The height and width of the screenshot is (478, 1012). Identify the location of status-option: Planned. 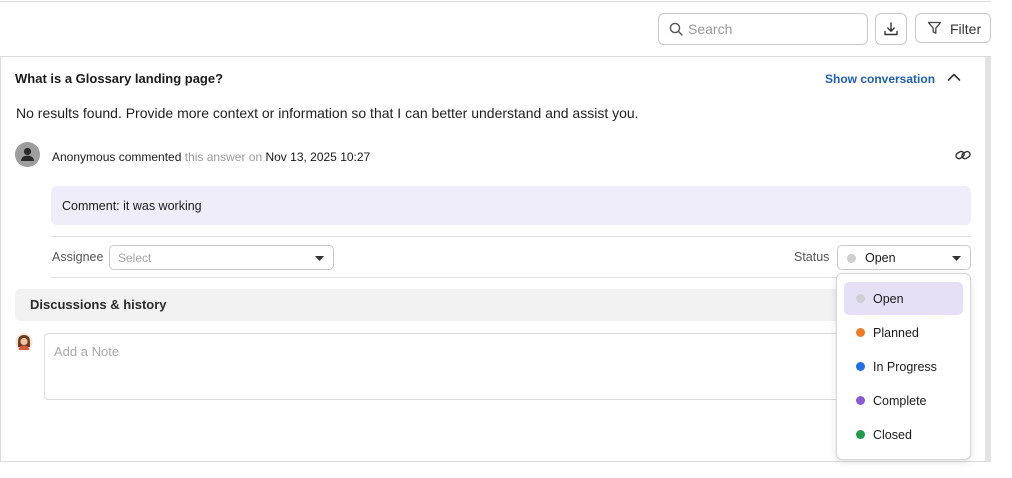
(903, 332).